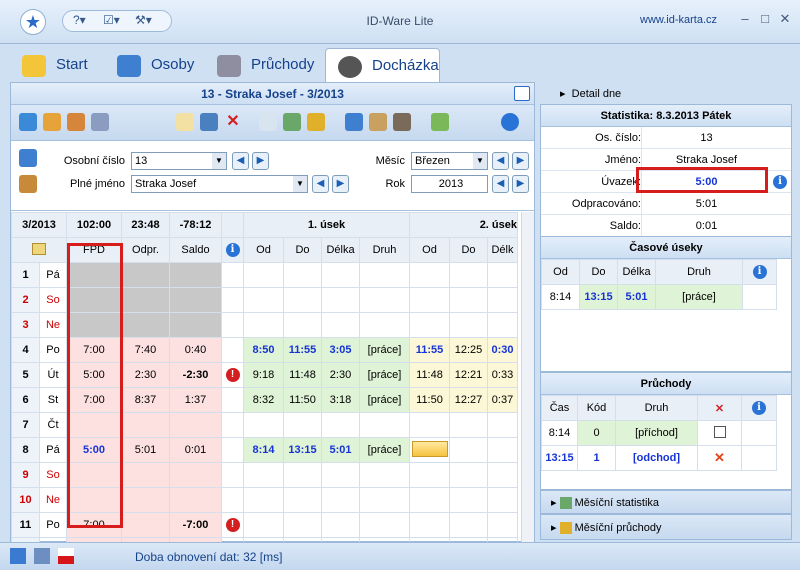 This screenshot has width=800, height=570. I want to click on detail-dne-header: ▸ Detail dne, so click(580, 94).